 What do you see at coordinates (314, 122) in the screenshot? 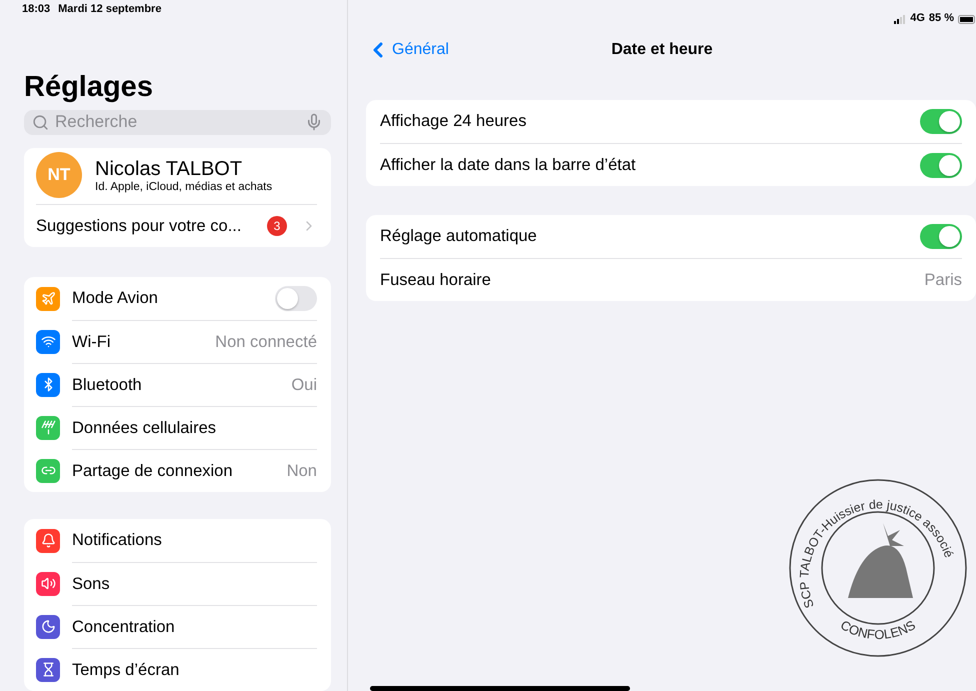
I see `microphone-icon` at bounding box center [314, 122].